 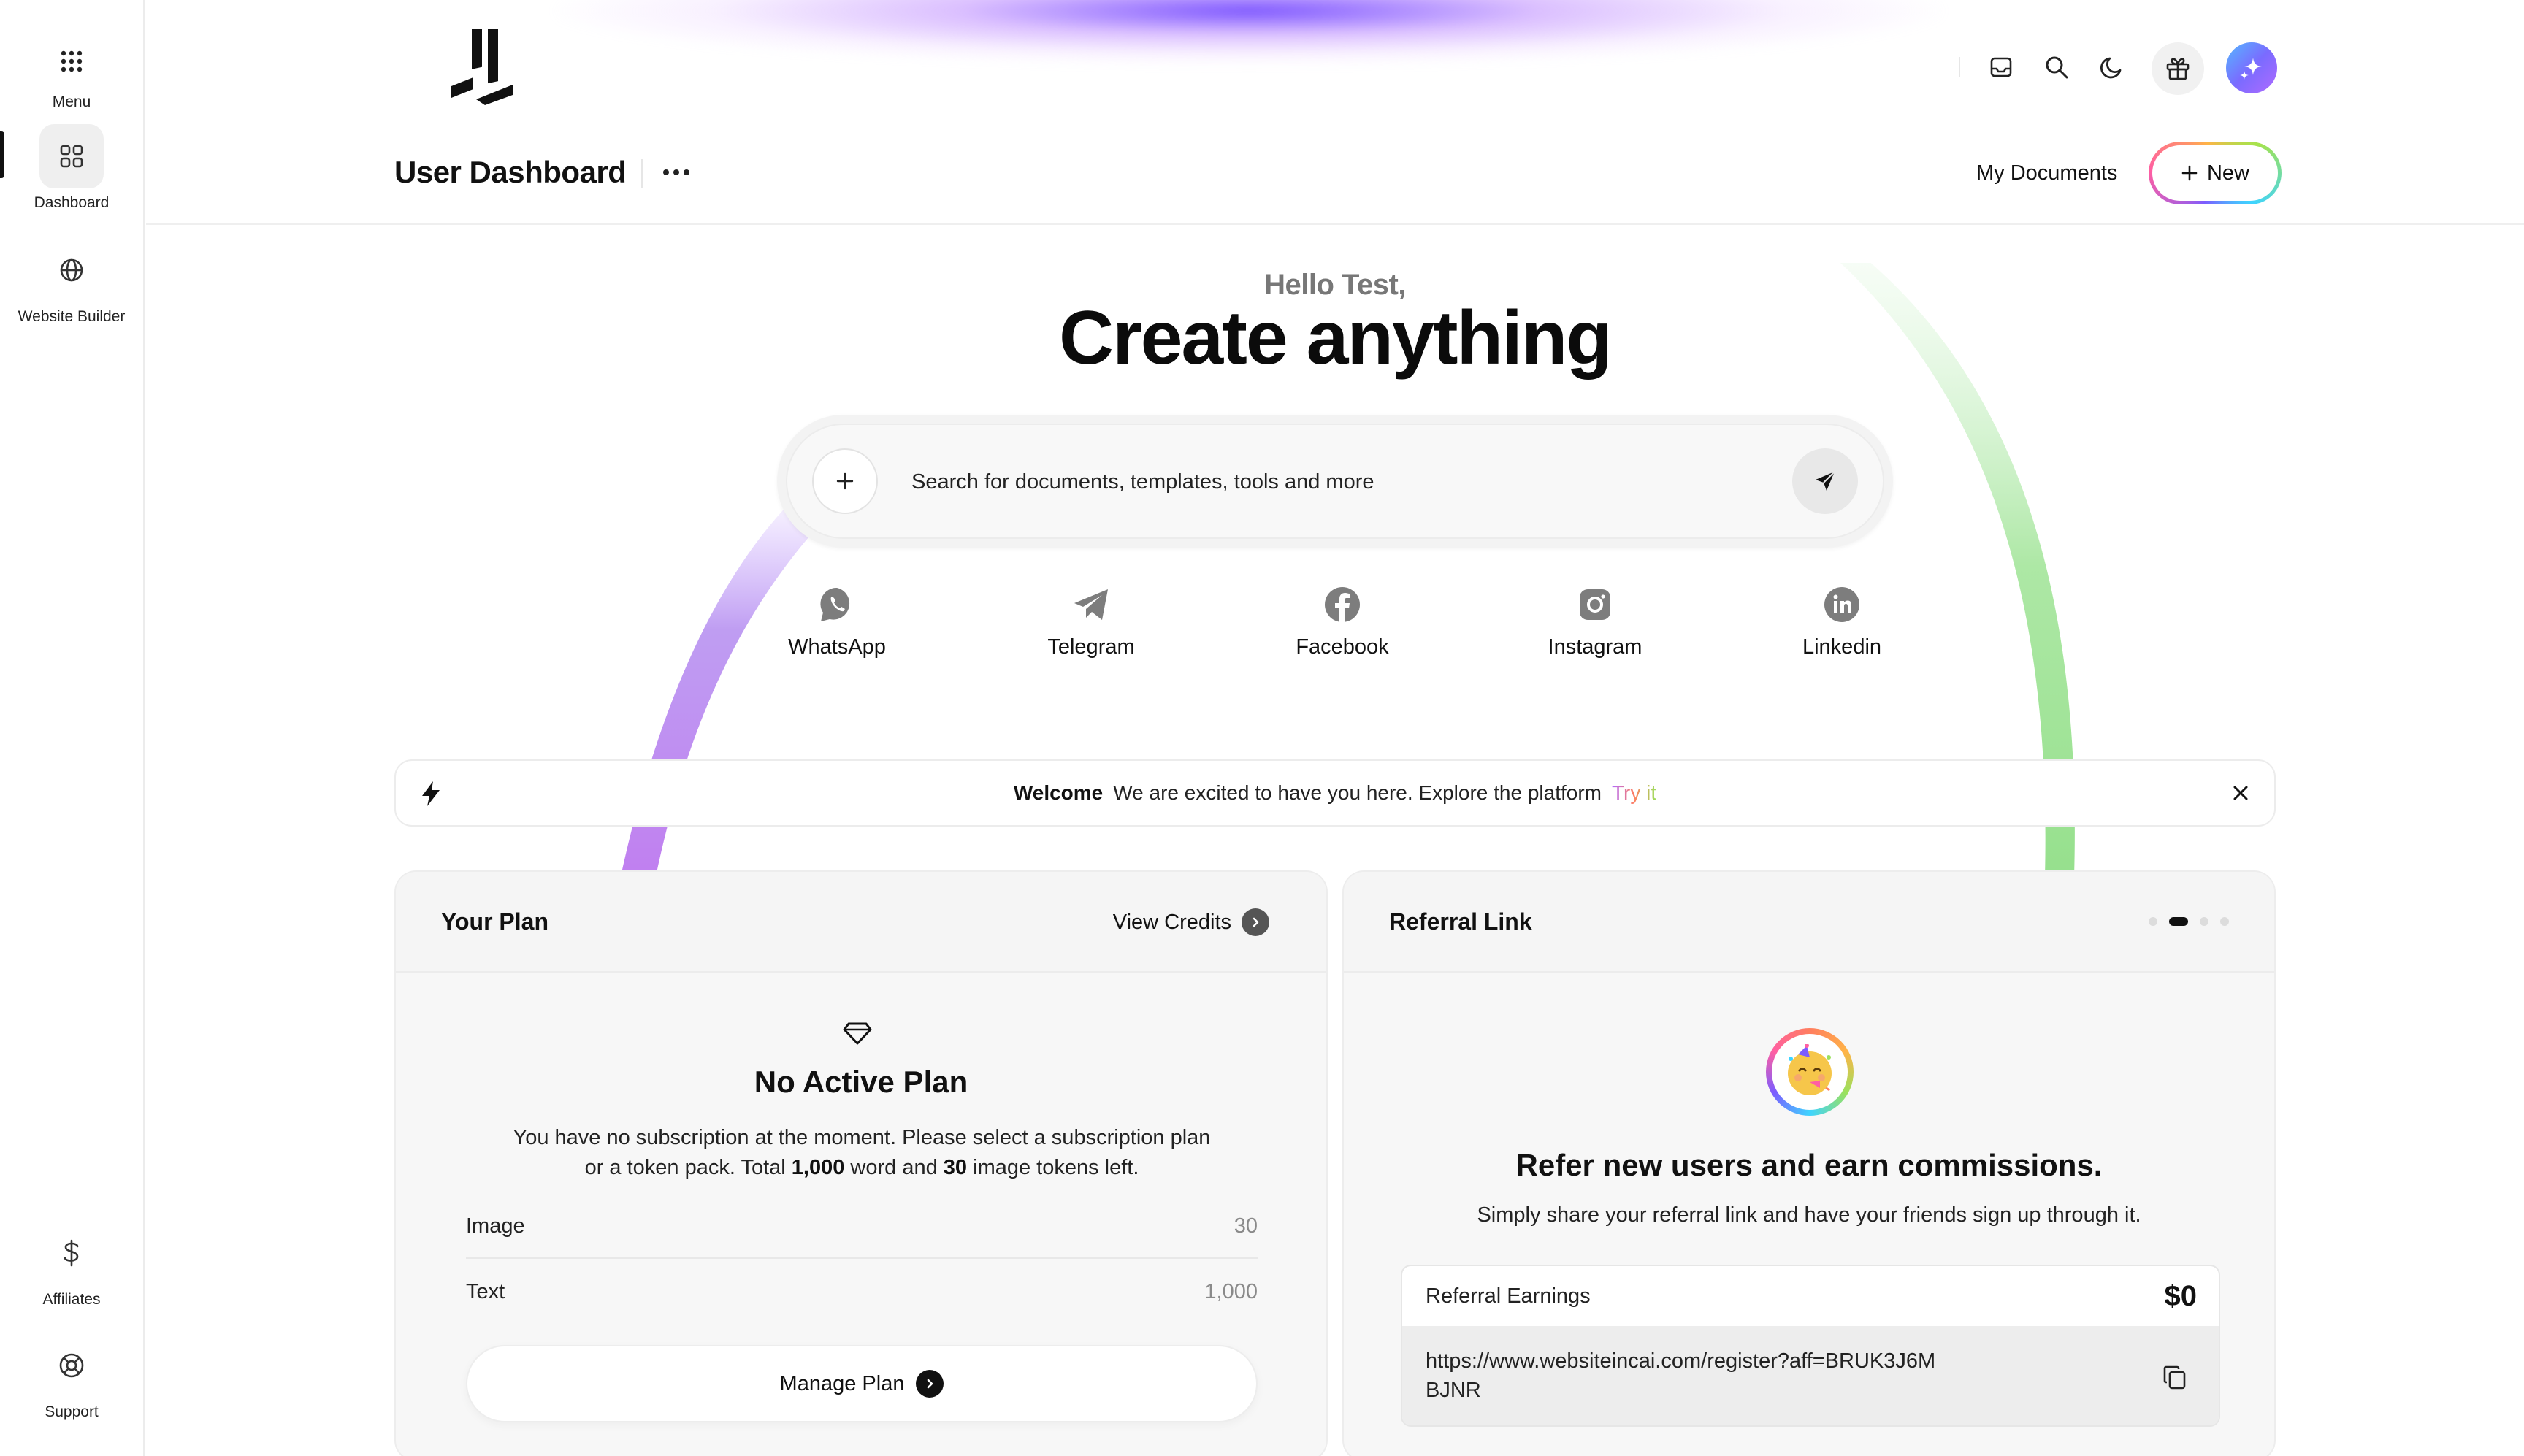 I want to click on earnings-label: Referral Earnings, so click(x=1508, y=1296).